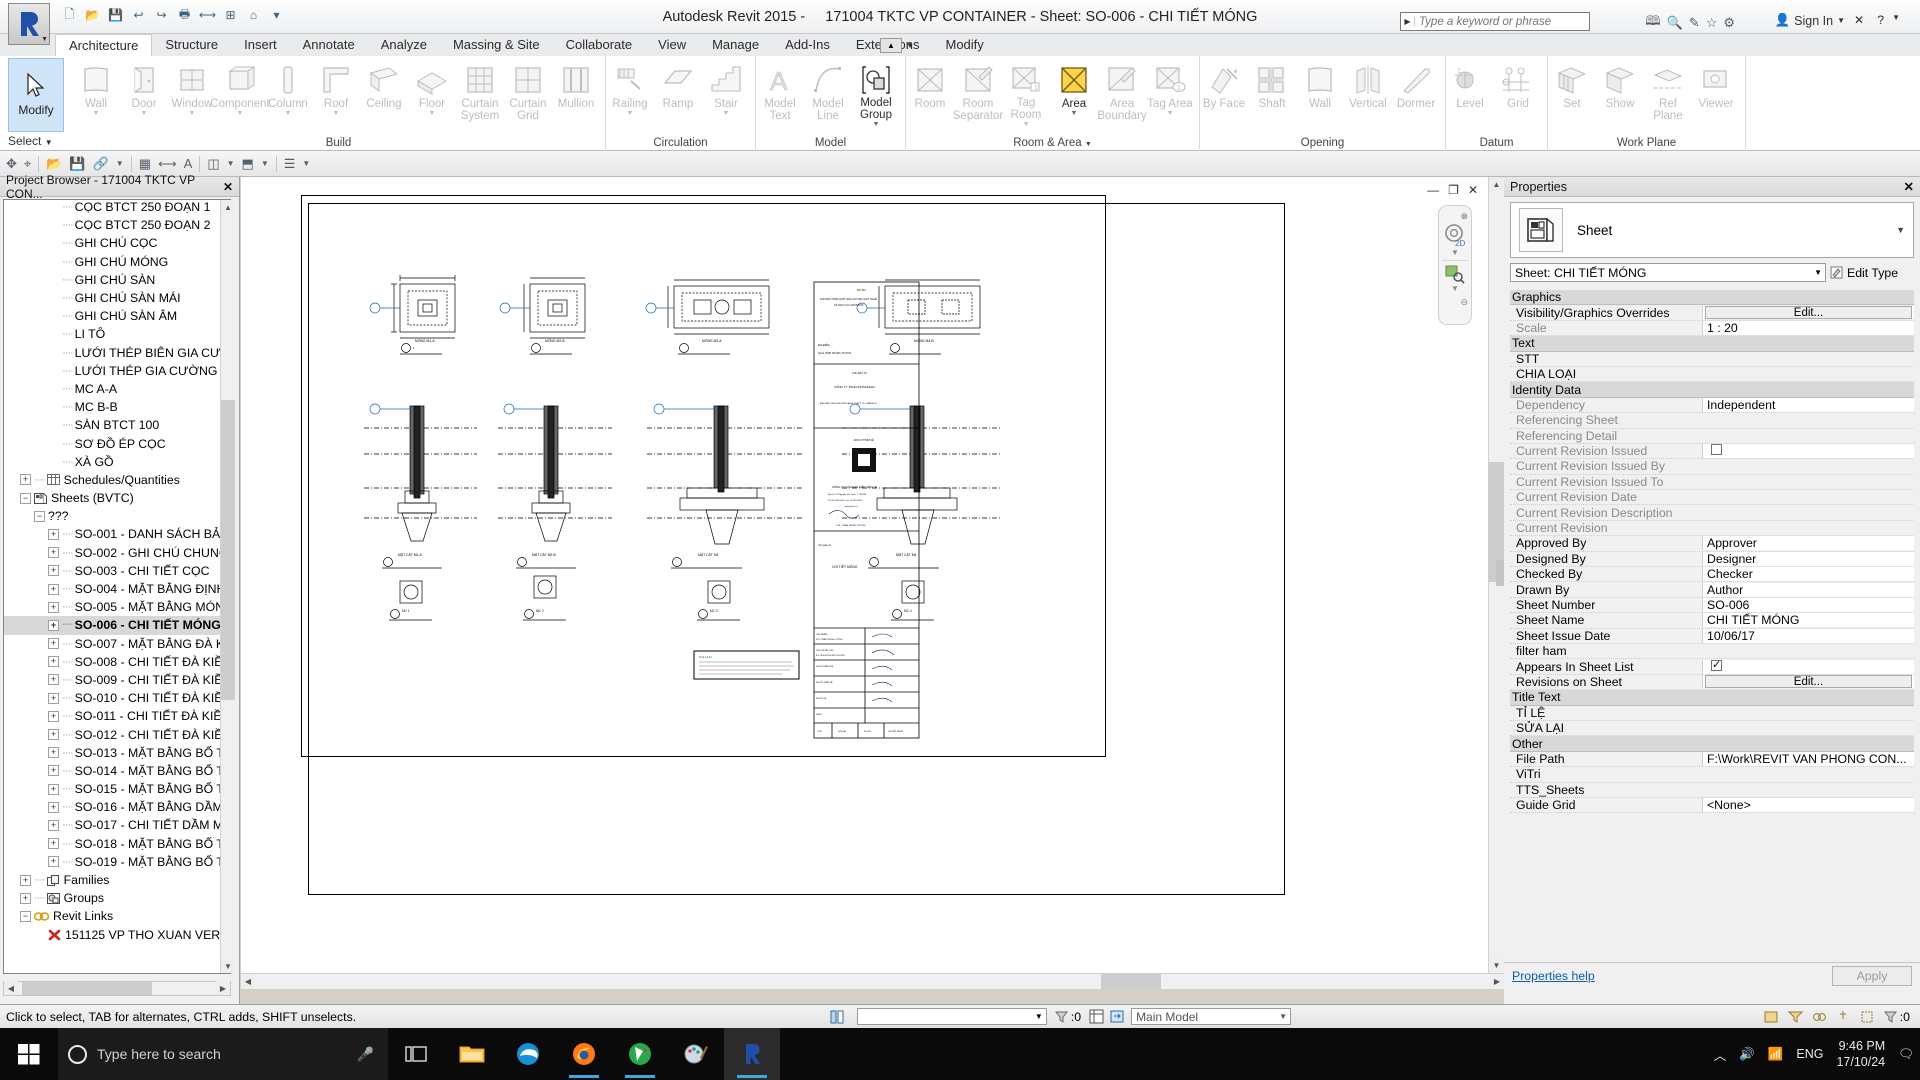 The image size is (1920, 1080). What do you see at coordinates (1716, 665) in the screenshot?
I see `property-checkbox` at bounding box center [1716, 665].